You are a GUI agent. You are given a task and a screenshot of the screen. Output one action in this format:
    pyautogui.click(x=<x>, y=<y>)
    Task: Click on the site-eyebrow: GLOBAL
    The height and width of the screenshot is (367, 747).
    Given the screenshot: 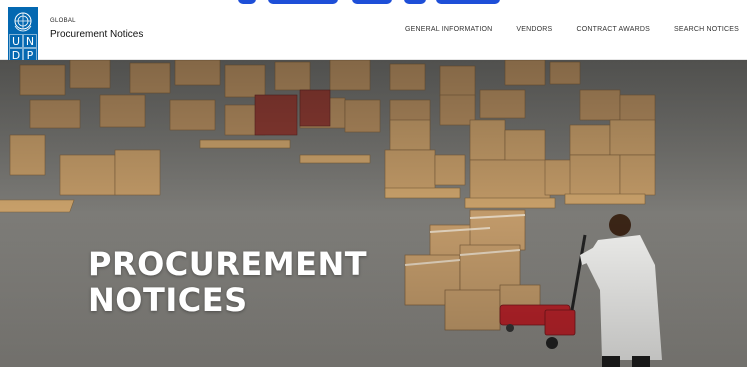 What is the action you would take?
    pyautogui.click(x=63, y=21)
    